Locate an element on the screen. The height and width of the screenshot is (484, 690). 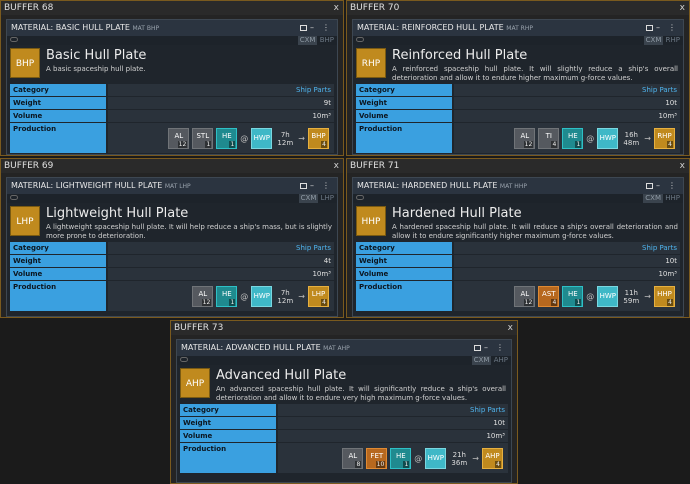
buffer-header: BUFFER 73 x is located at coordinates (344, 328).